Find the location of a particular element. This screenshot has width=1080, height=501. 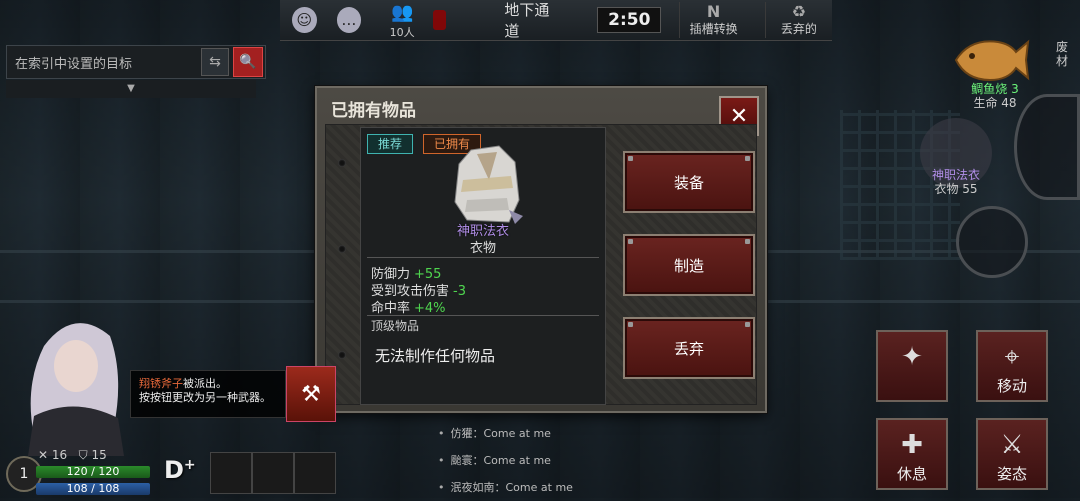

waste-line1: 废 is located at coordinates (1062, 47).